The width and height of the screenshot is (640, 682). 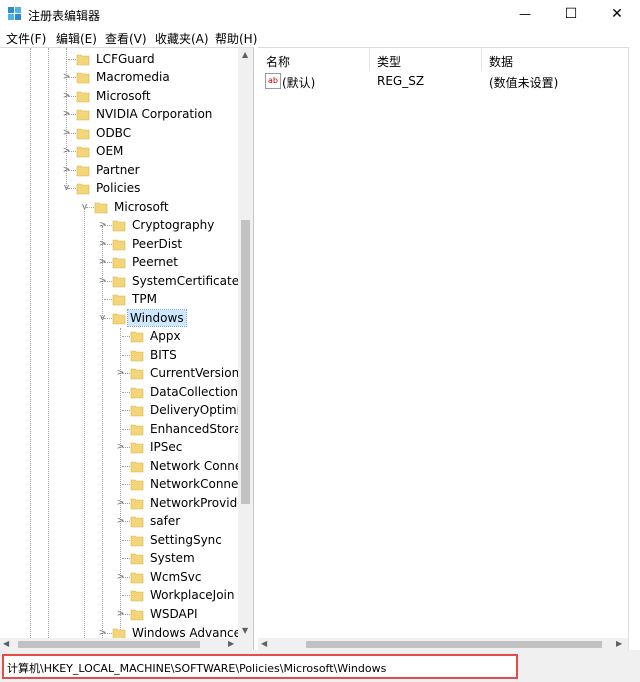 What do you see at coordinates (109, 644) in the screenshot?
I see `tree-horizontal-scroll-thumb` at bounding box center [109, 644].